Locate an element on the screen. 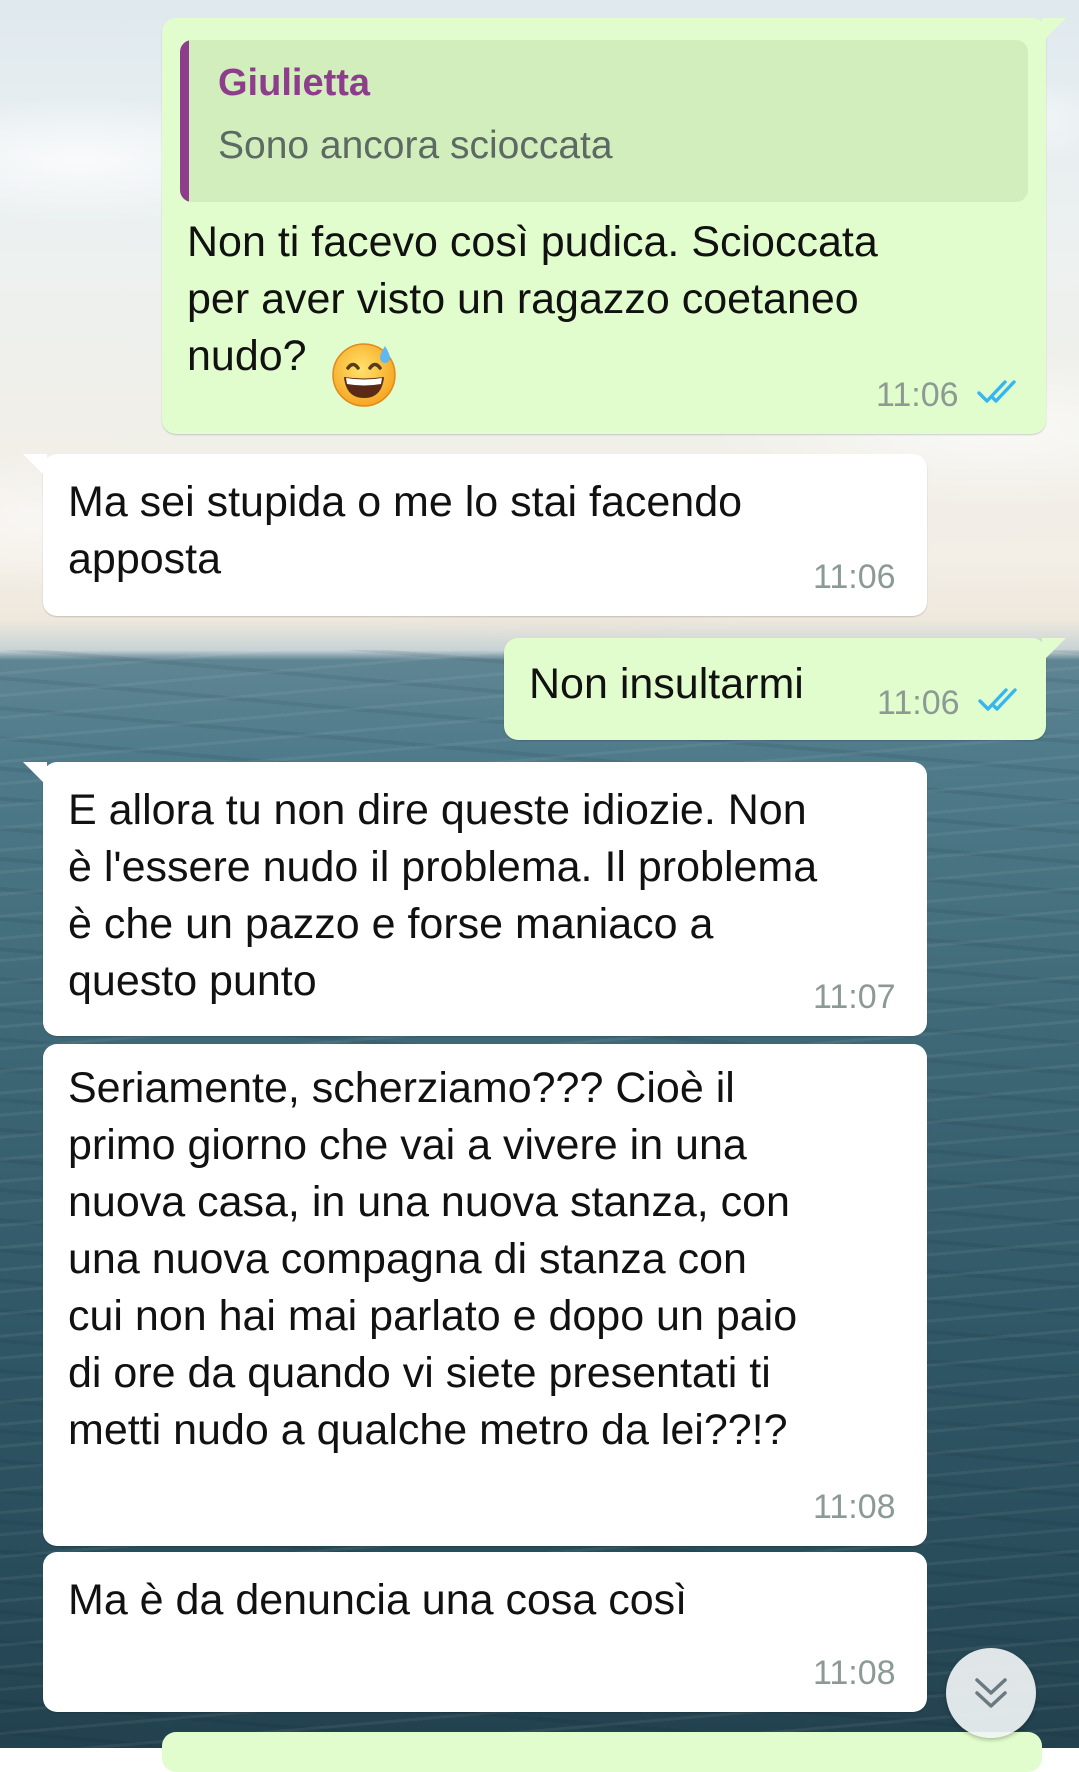  quote-accent-bar is located at coordinates (184, 121).